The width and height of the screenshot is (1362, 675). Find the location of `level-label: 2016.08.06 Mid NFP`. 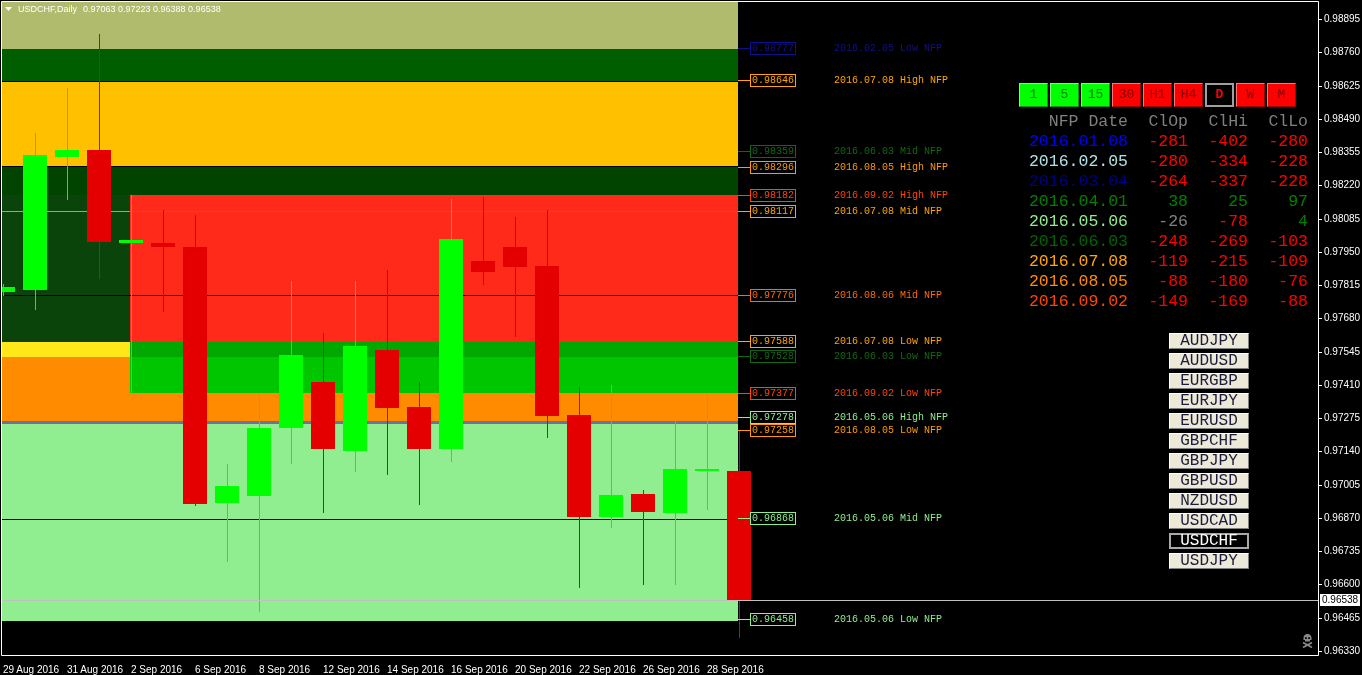

level-label: 2016.08.06 Mid NFP is located at coordinates (888, 296).